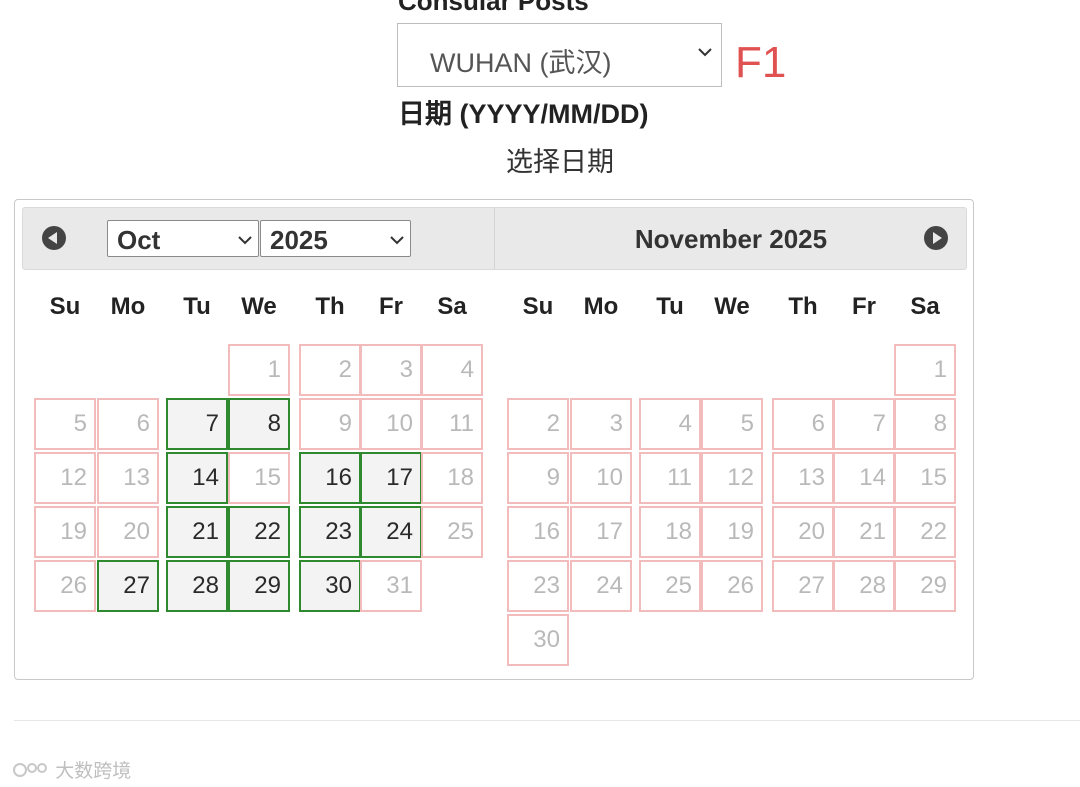  What do you see at coordinates (139, 240) in the screenshot?
I see `month-select-value: Oct` at bounding box center [139, 240].